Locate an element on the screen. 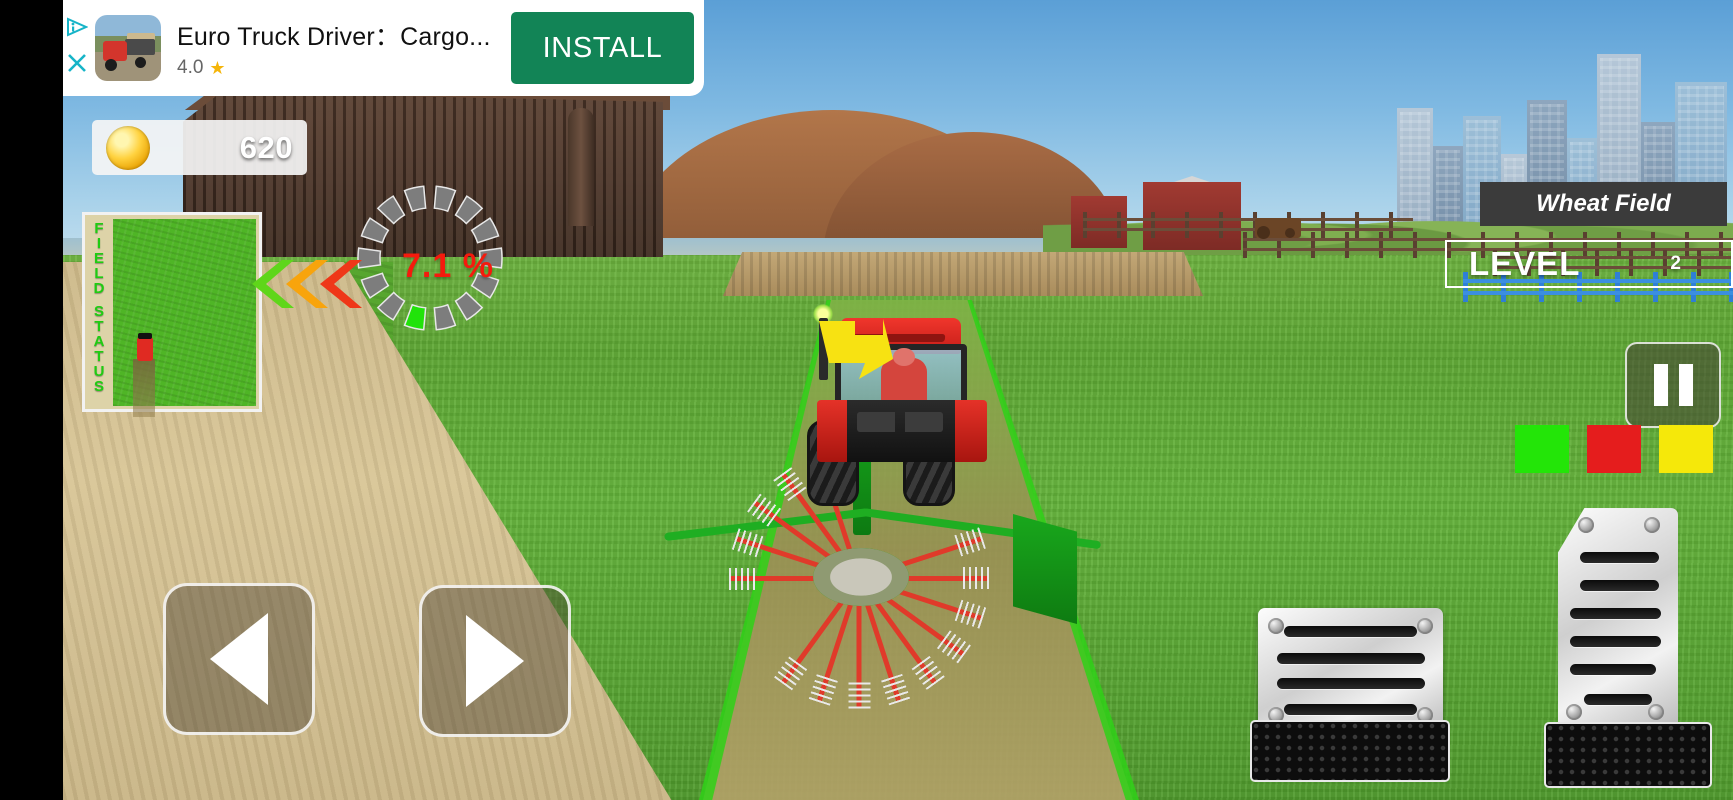 This screenshot has width=1733, height=800. ad-banner: Euro Truck Driver：Cargo... 4.0 ★ INSTALL is located at coordinates (383, 48).